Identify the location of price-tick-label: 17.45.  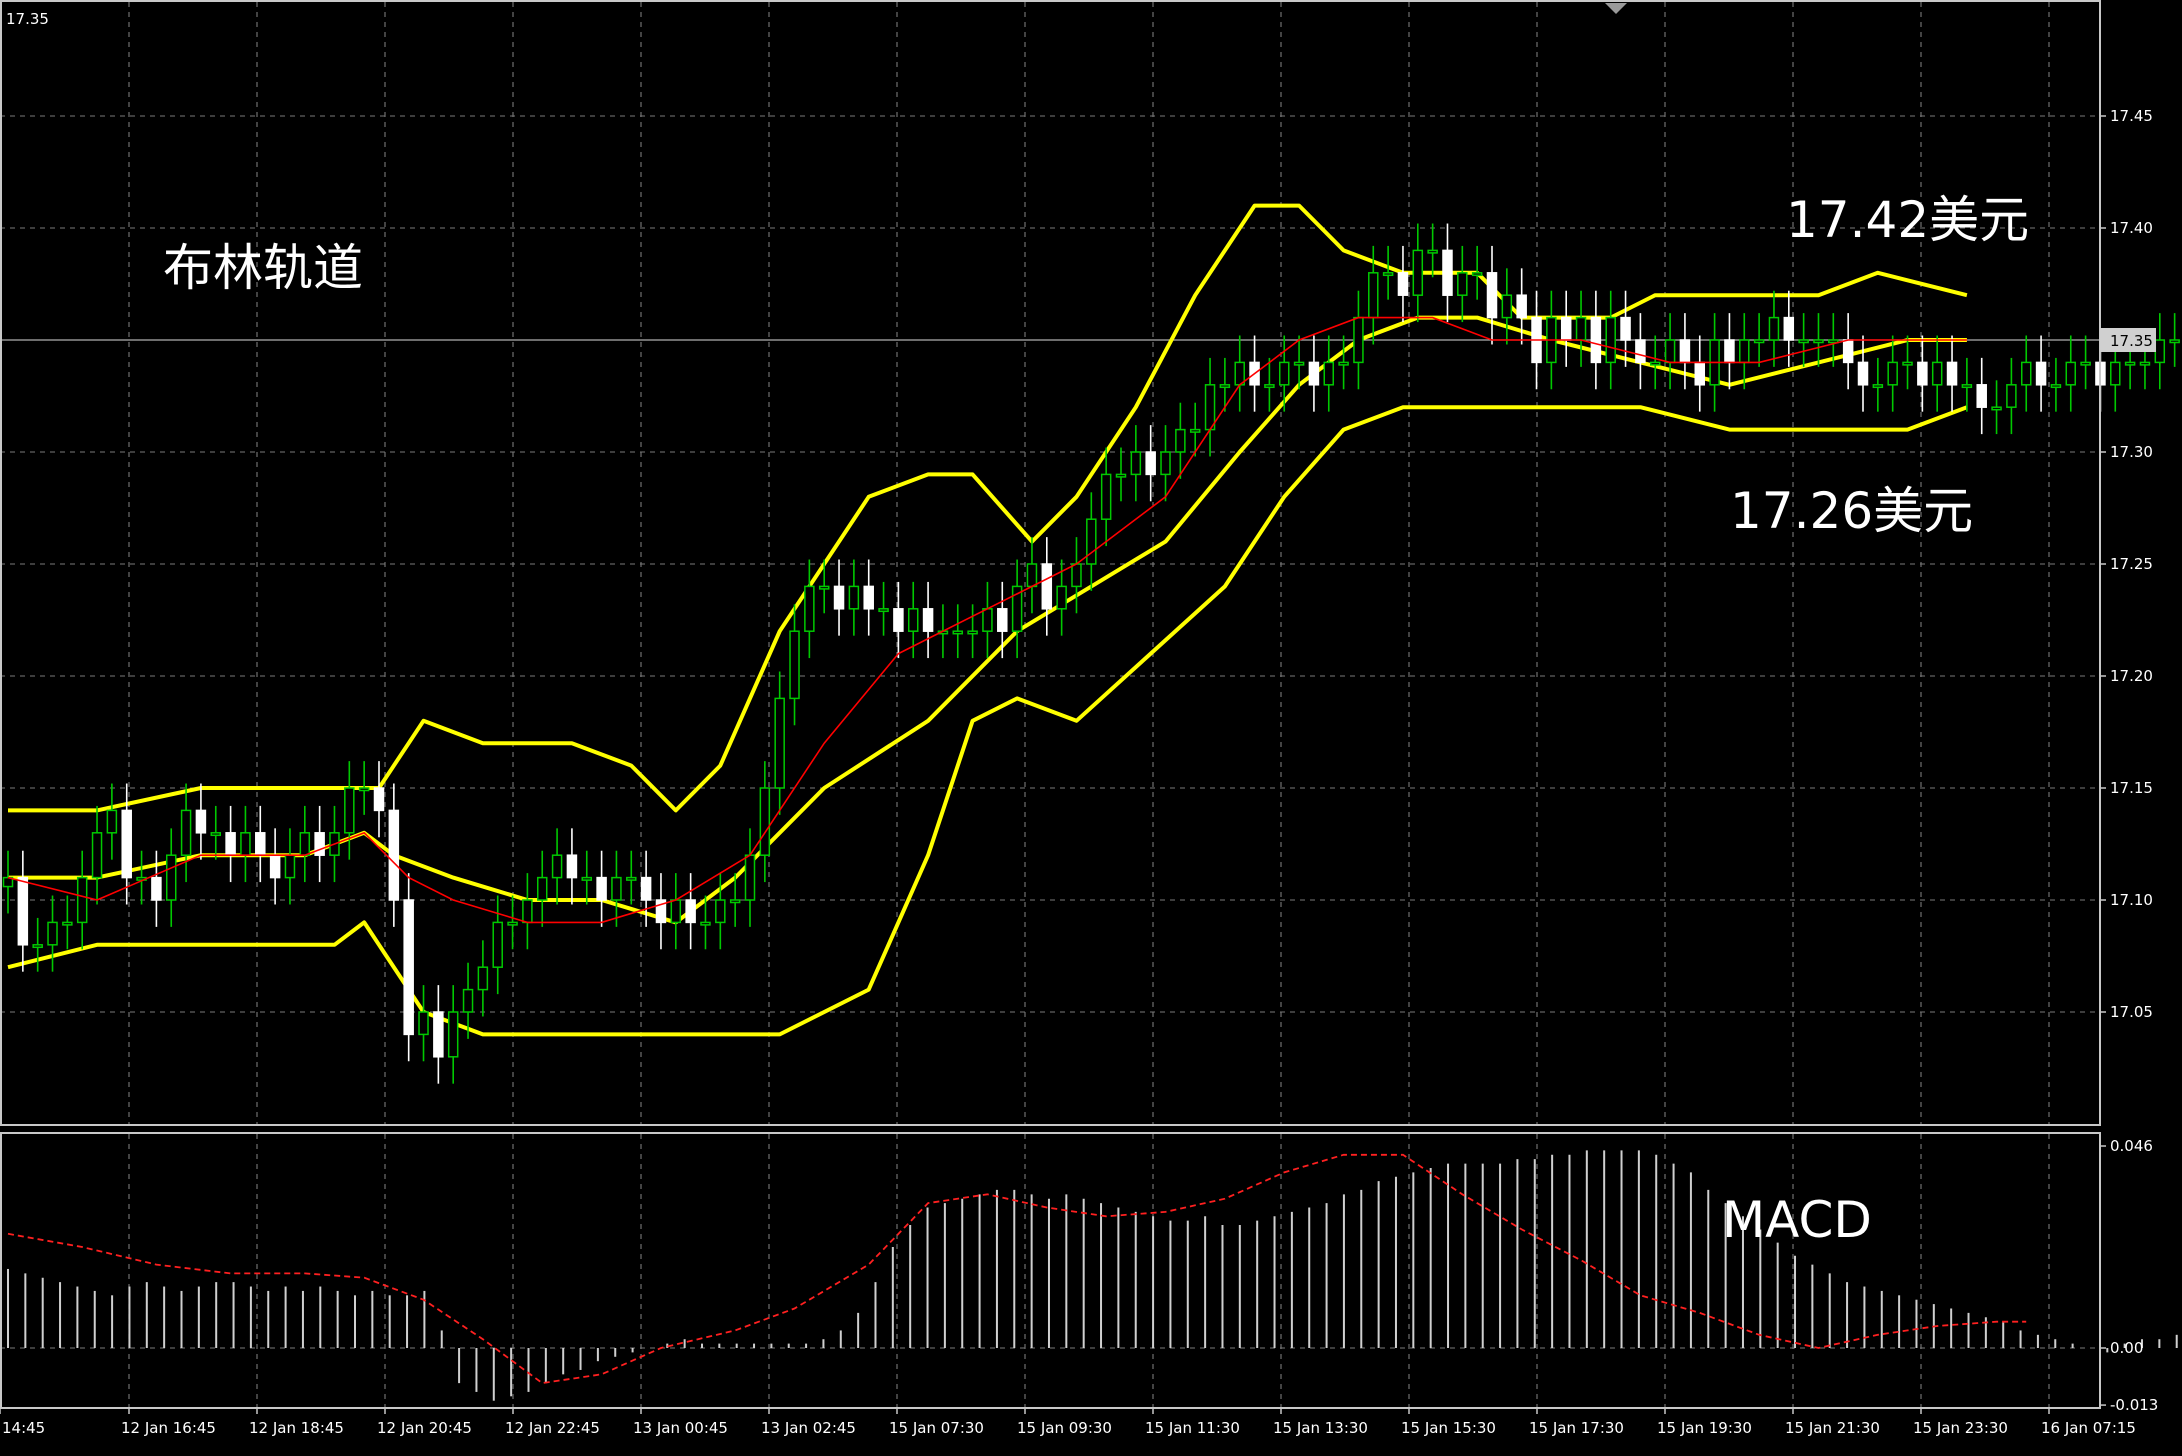
(2131, 116).